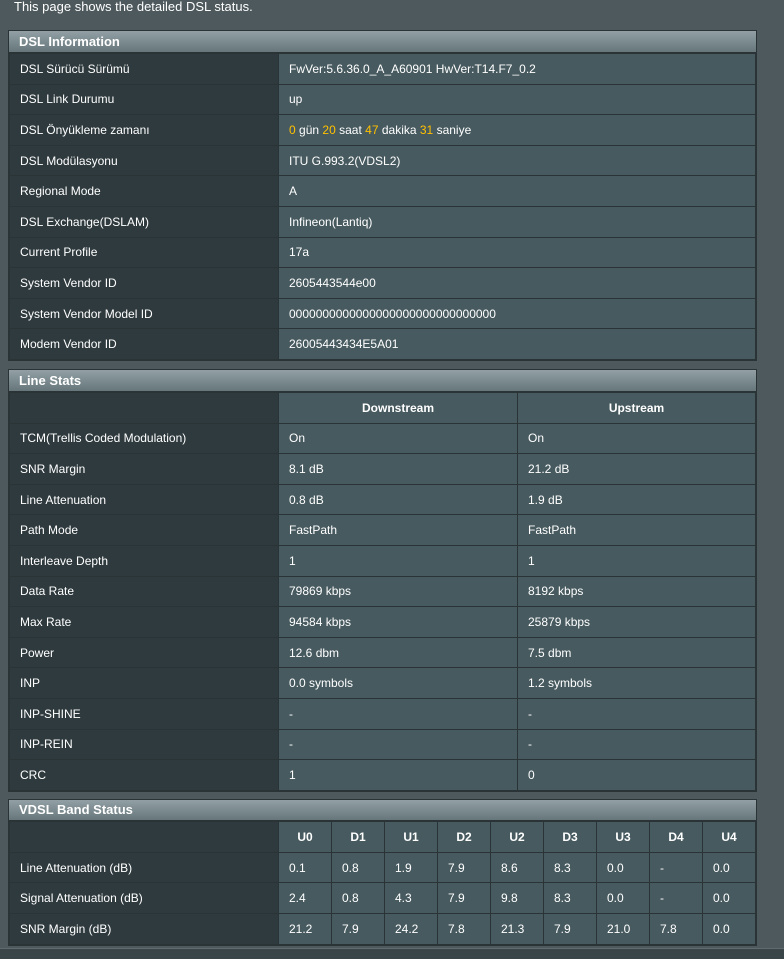  I want to click on band-value-u0: 0.1, so click(305, 867).